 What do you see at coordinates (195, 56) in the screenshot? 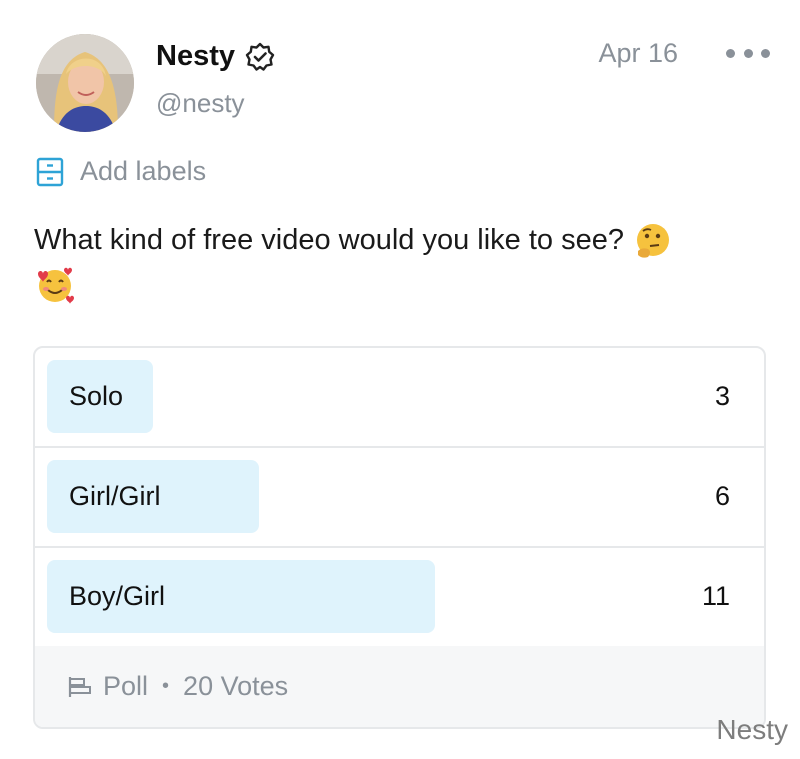
I see `author-name: Nesty` at bounding box center [195, 56].